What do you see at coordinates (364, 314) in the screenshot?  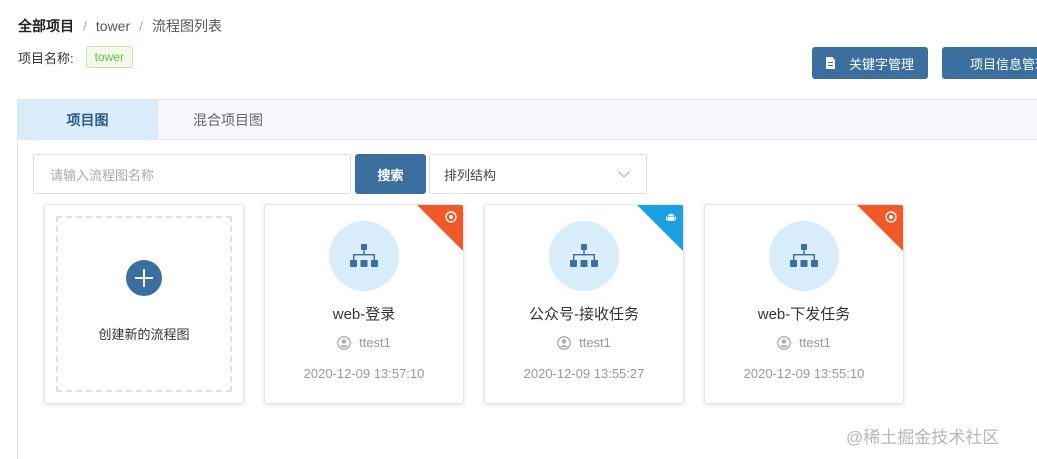 I see `flowchart-title: web-登录` at bounding box center [364, 314].